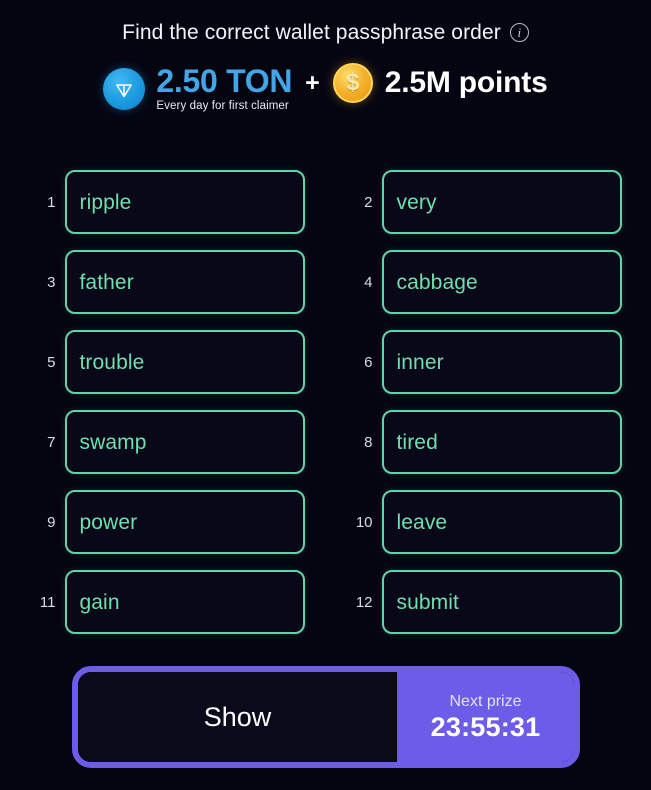 Image resolution: width=651 pixels, height=790 pixels. I want to click on word-index-10: 10, so click(364, 522).